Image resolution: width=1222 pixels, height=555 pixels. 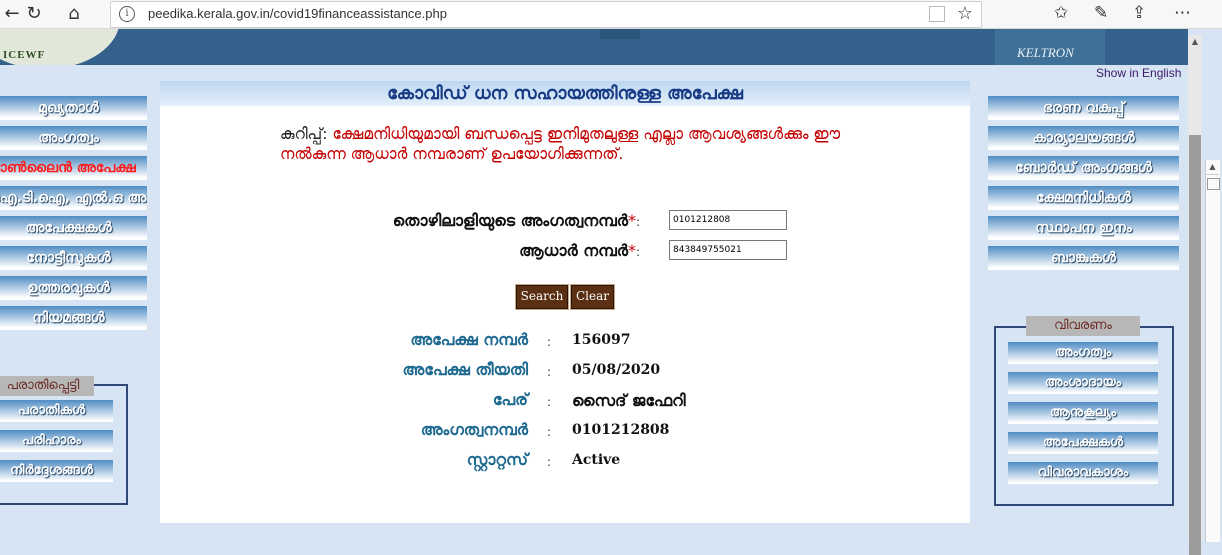 I want to click on result-value-name: സൈദ് ജഫേറി, so click(x=629, y=400).